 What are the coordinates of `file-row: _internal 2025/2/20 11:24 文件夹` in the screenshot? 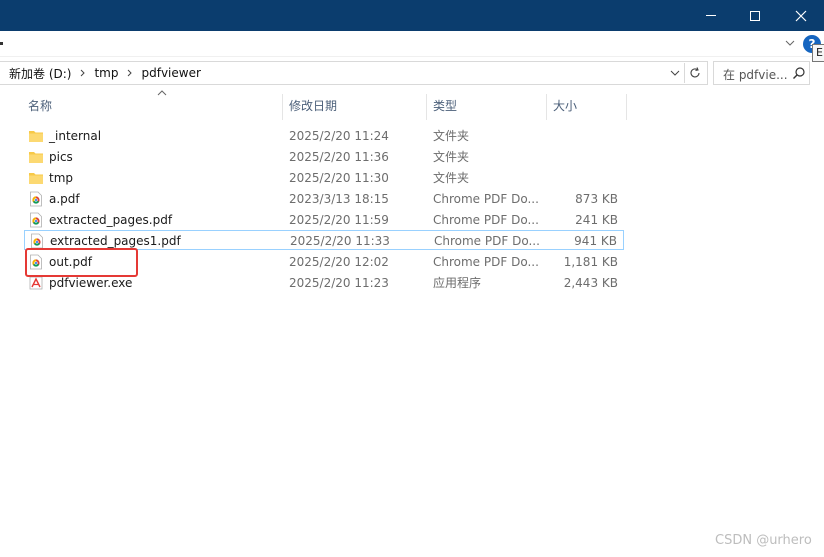 It's located at (324, 136).